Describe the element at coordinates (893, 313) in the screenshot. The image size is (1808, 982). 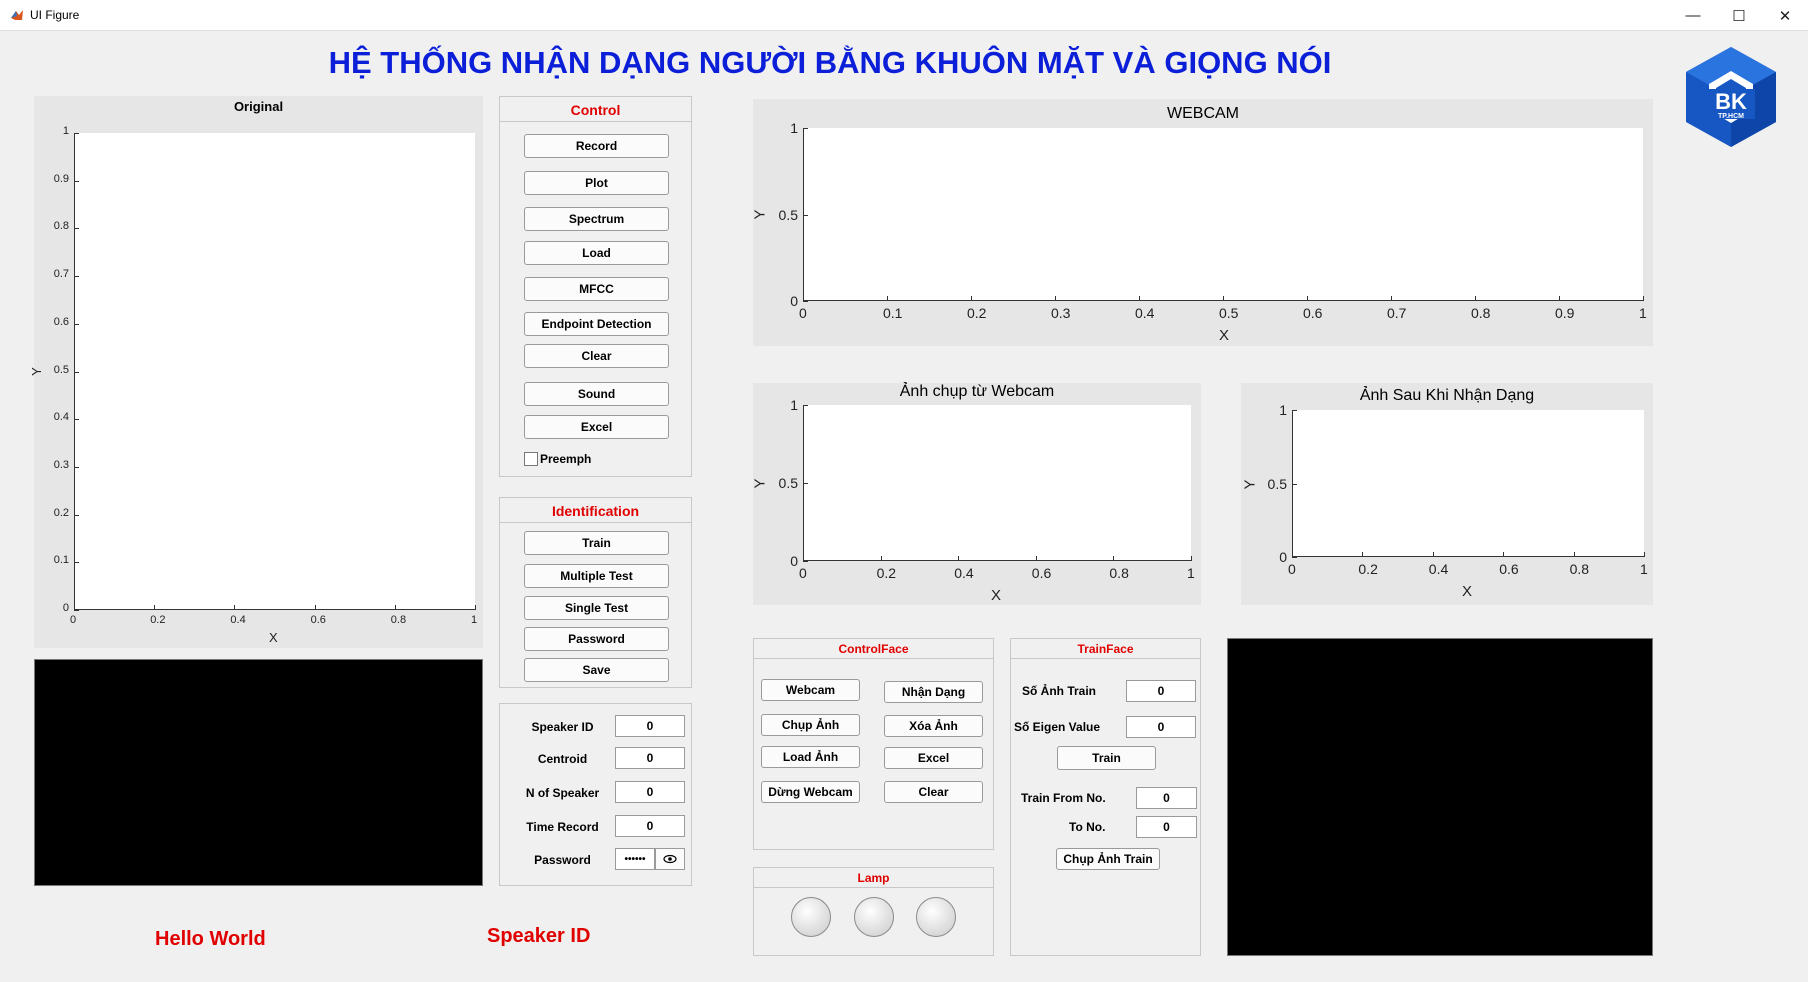
I see `webcam-xtick-label: 0.1` at that location.